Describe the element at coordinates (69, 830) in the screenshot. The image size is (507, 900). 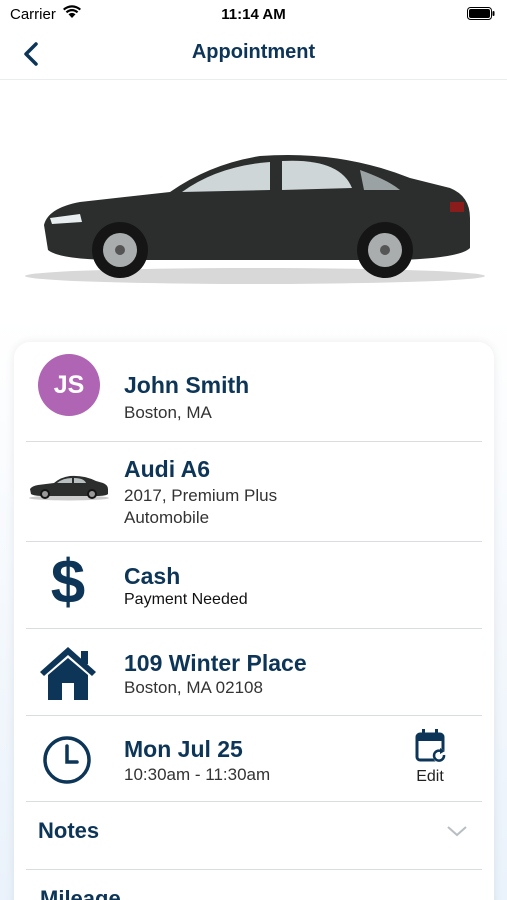
I see `notes-title: Notes` at that location.